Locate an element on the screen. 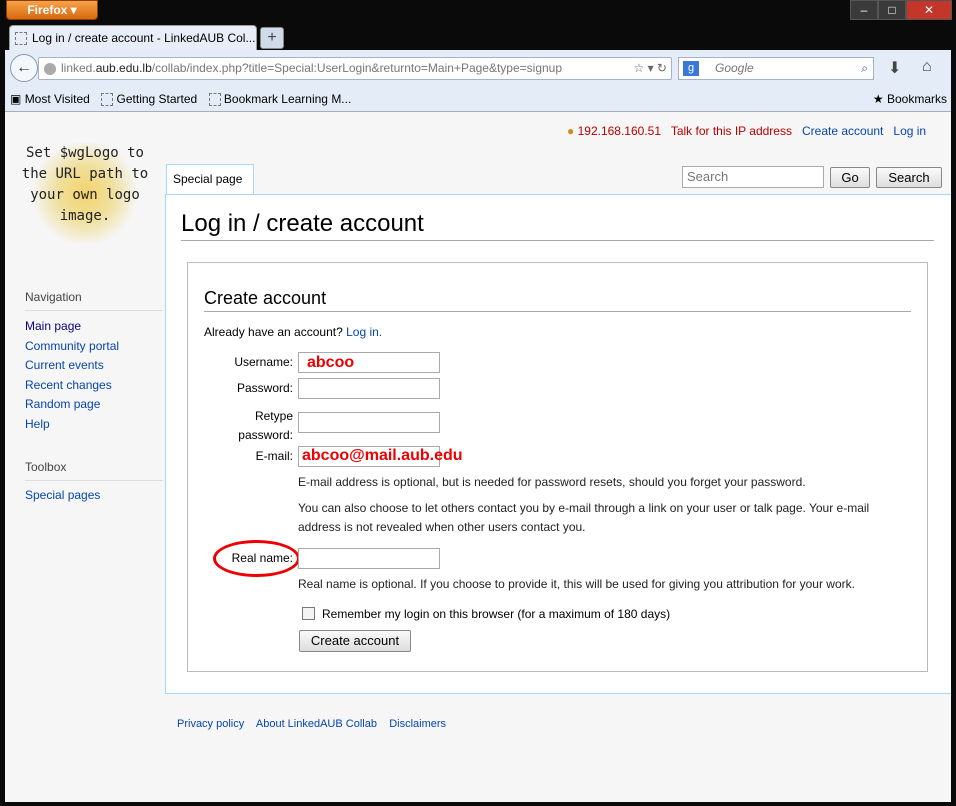 This screenshot has width=956, height=806. footer-about-link: About LinkedAUB Collab is located at coordinates (316, 724).